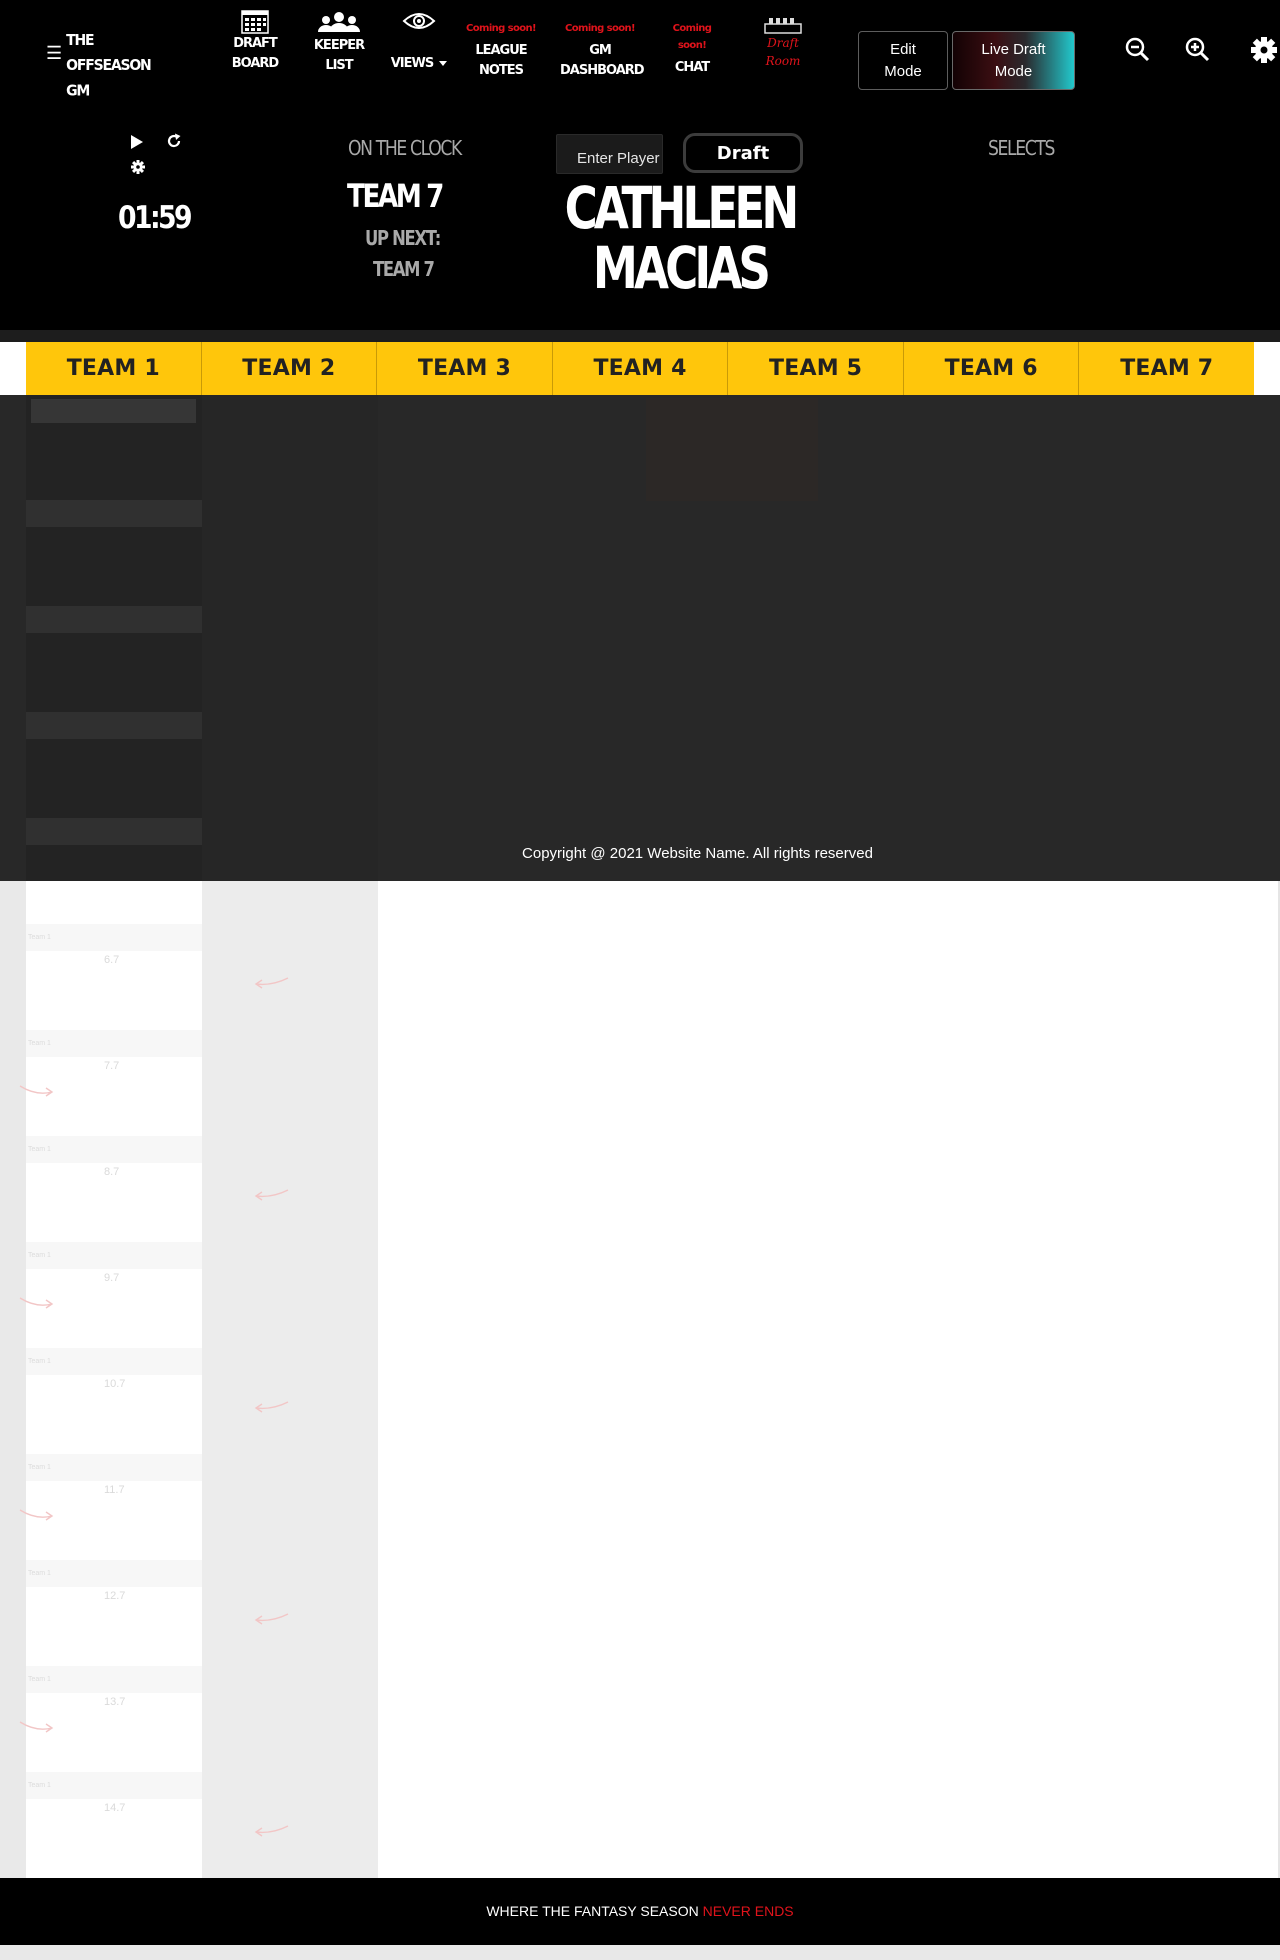 The width and height of the screenshot is (1280, 1960). Describe the element at coordinates (692, 67) in the screenshot. I see `nav-chat-label: CHAT` at that location.